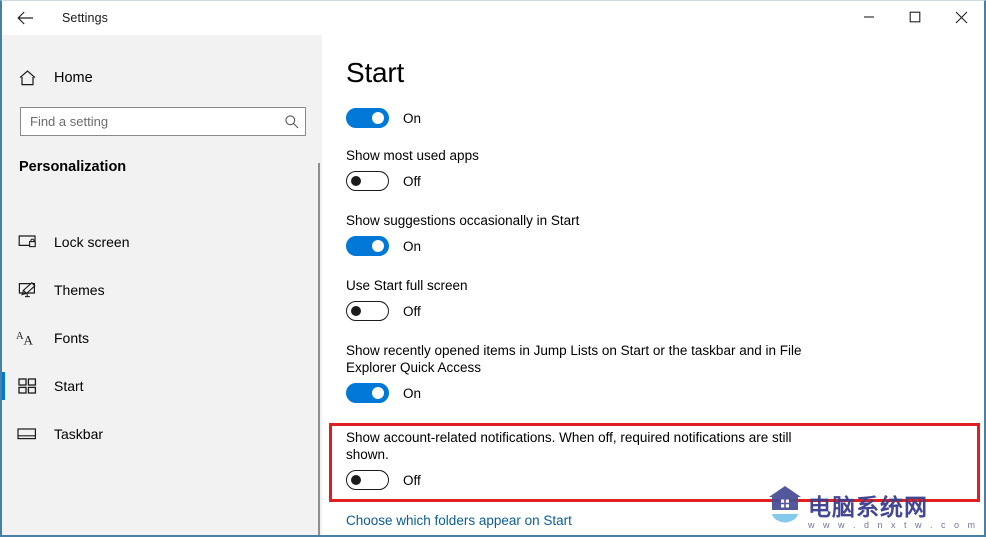 This screenshot has width=986, height=537. I want to click on setting-label: Use Start full screen, so click(407, 285).